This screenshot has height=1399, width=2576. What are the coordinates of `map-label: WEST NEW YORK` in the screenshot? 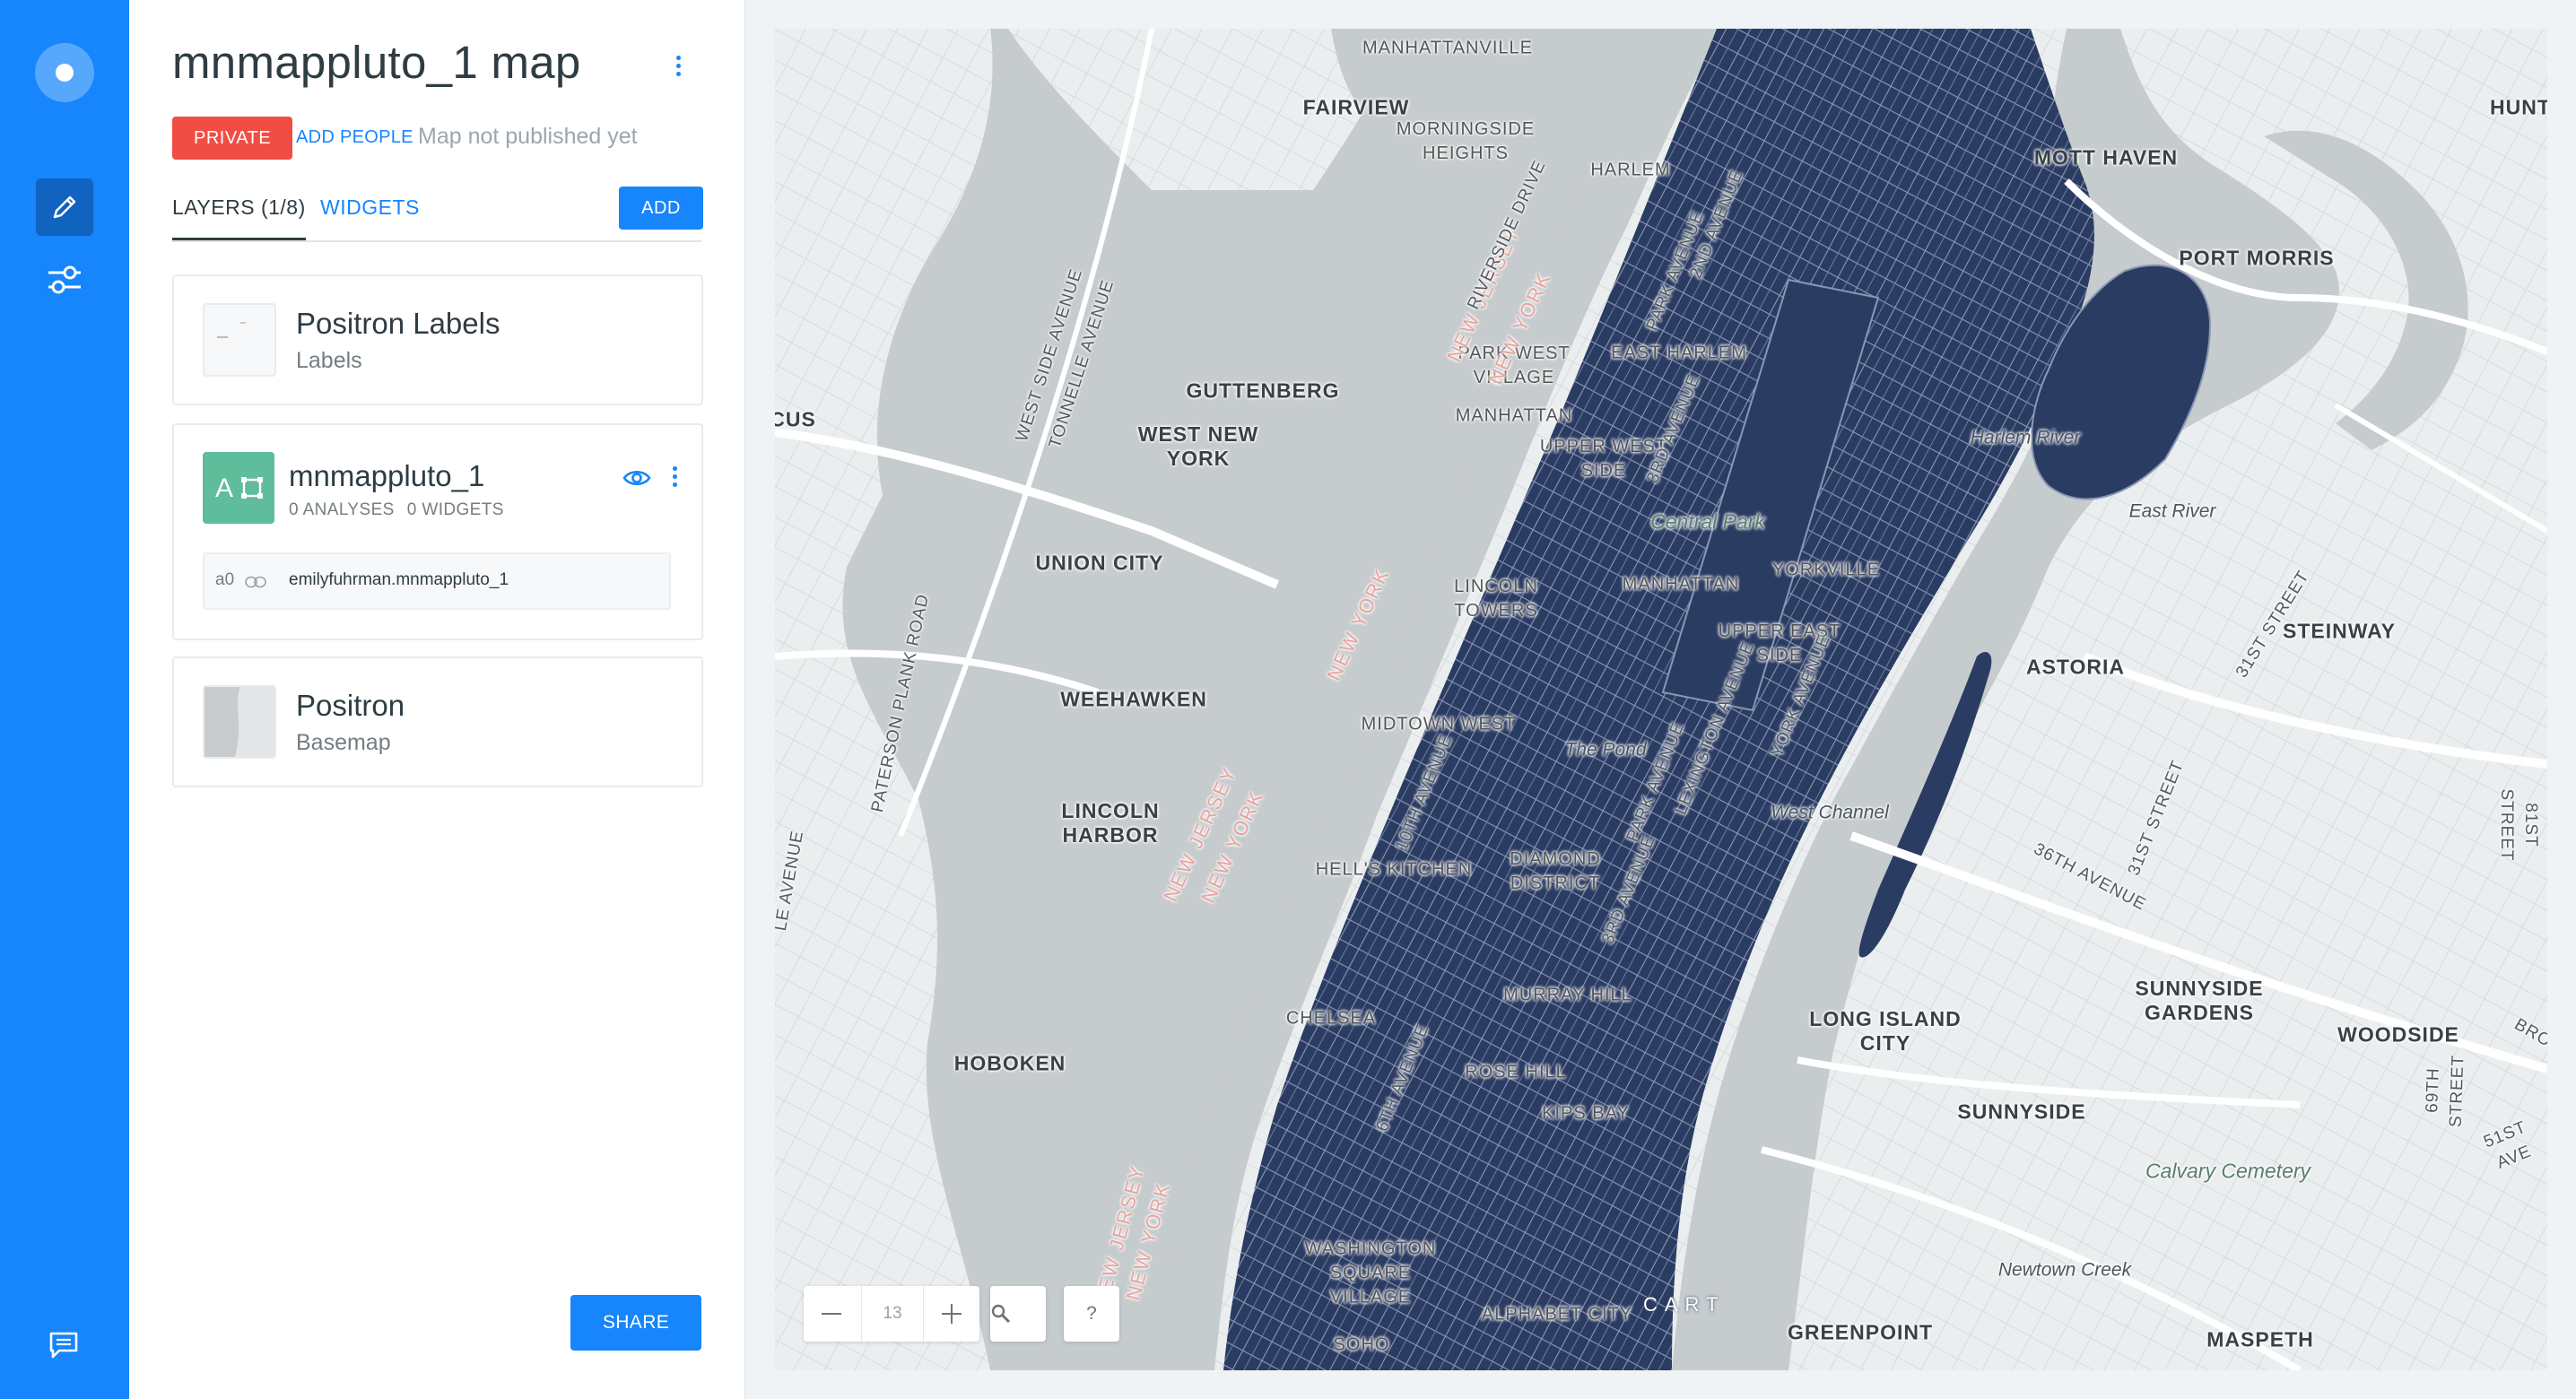 It's located at (1198, 446).